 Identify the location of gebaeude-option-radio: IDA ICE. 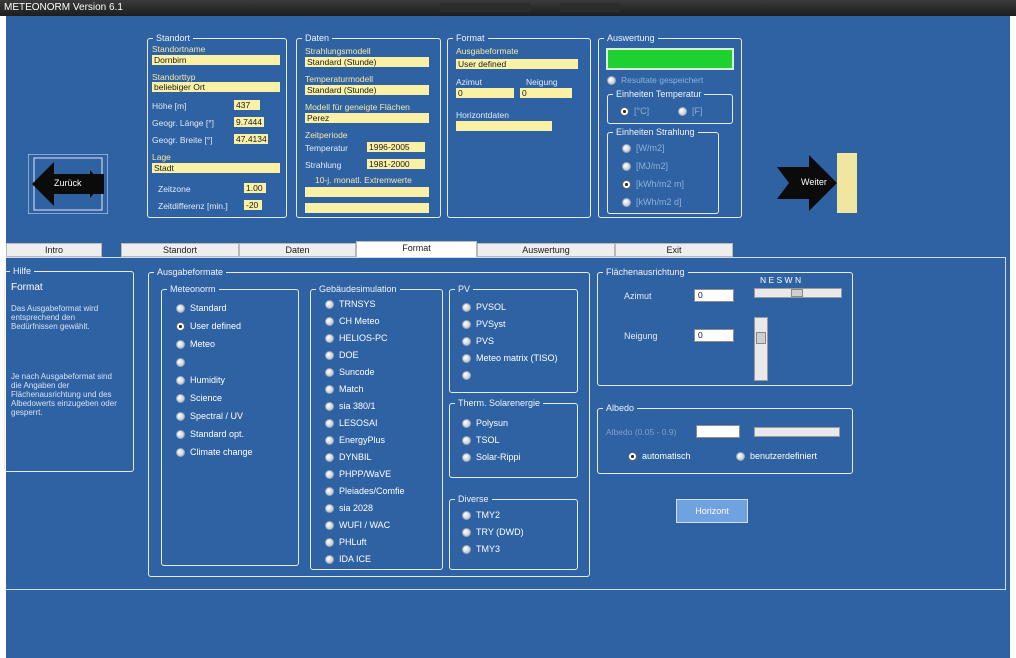
(348, 559).